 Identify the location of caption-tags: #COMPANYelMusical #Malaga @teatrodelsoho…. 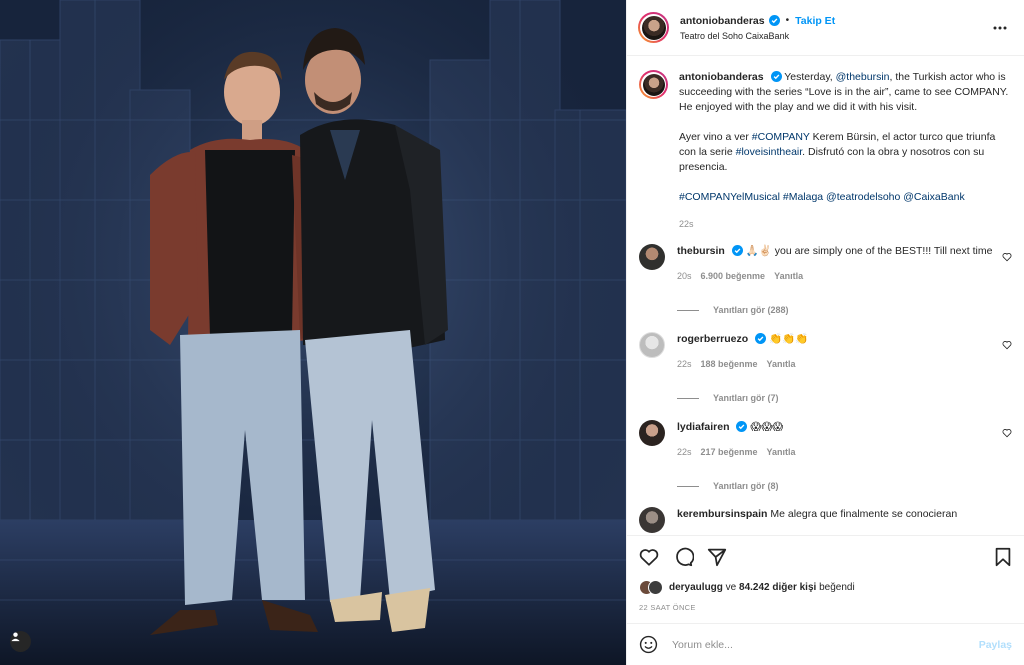
(822, 197).